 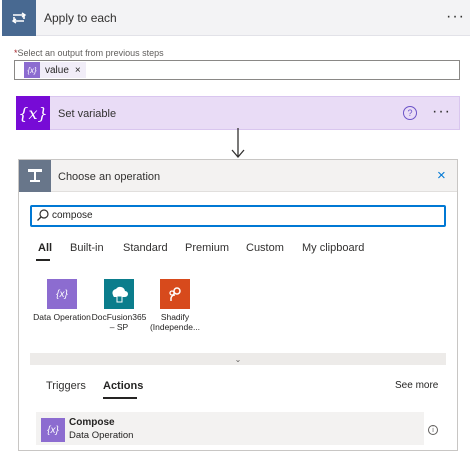 I want to click on operation-icon, so click(x=35, y=176).